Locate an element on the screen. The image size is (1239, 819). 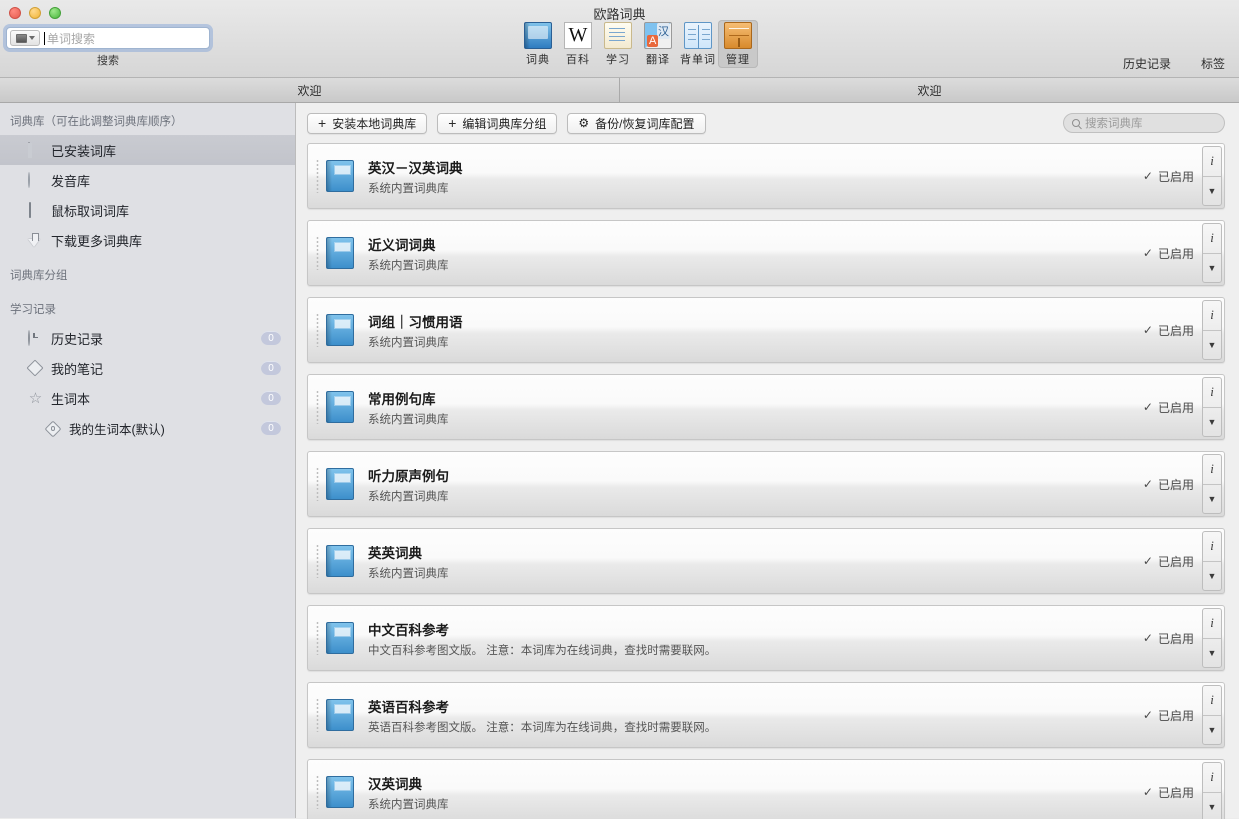
backup-restore-config-button: ⚙ 备份/恢复词库配置 is located at coordinates (636, 123).